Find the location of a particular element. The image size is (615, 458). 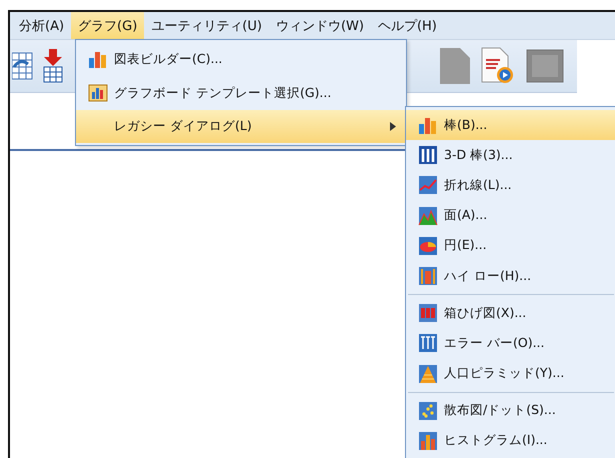

high-low-chart-icon is located at coordinates (428, 276).